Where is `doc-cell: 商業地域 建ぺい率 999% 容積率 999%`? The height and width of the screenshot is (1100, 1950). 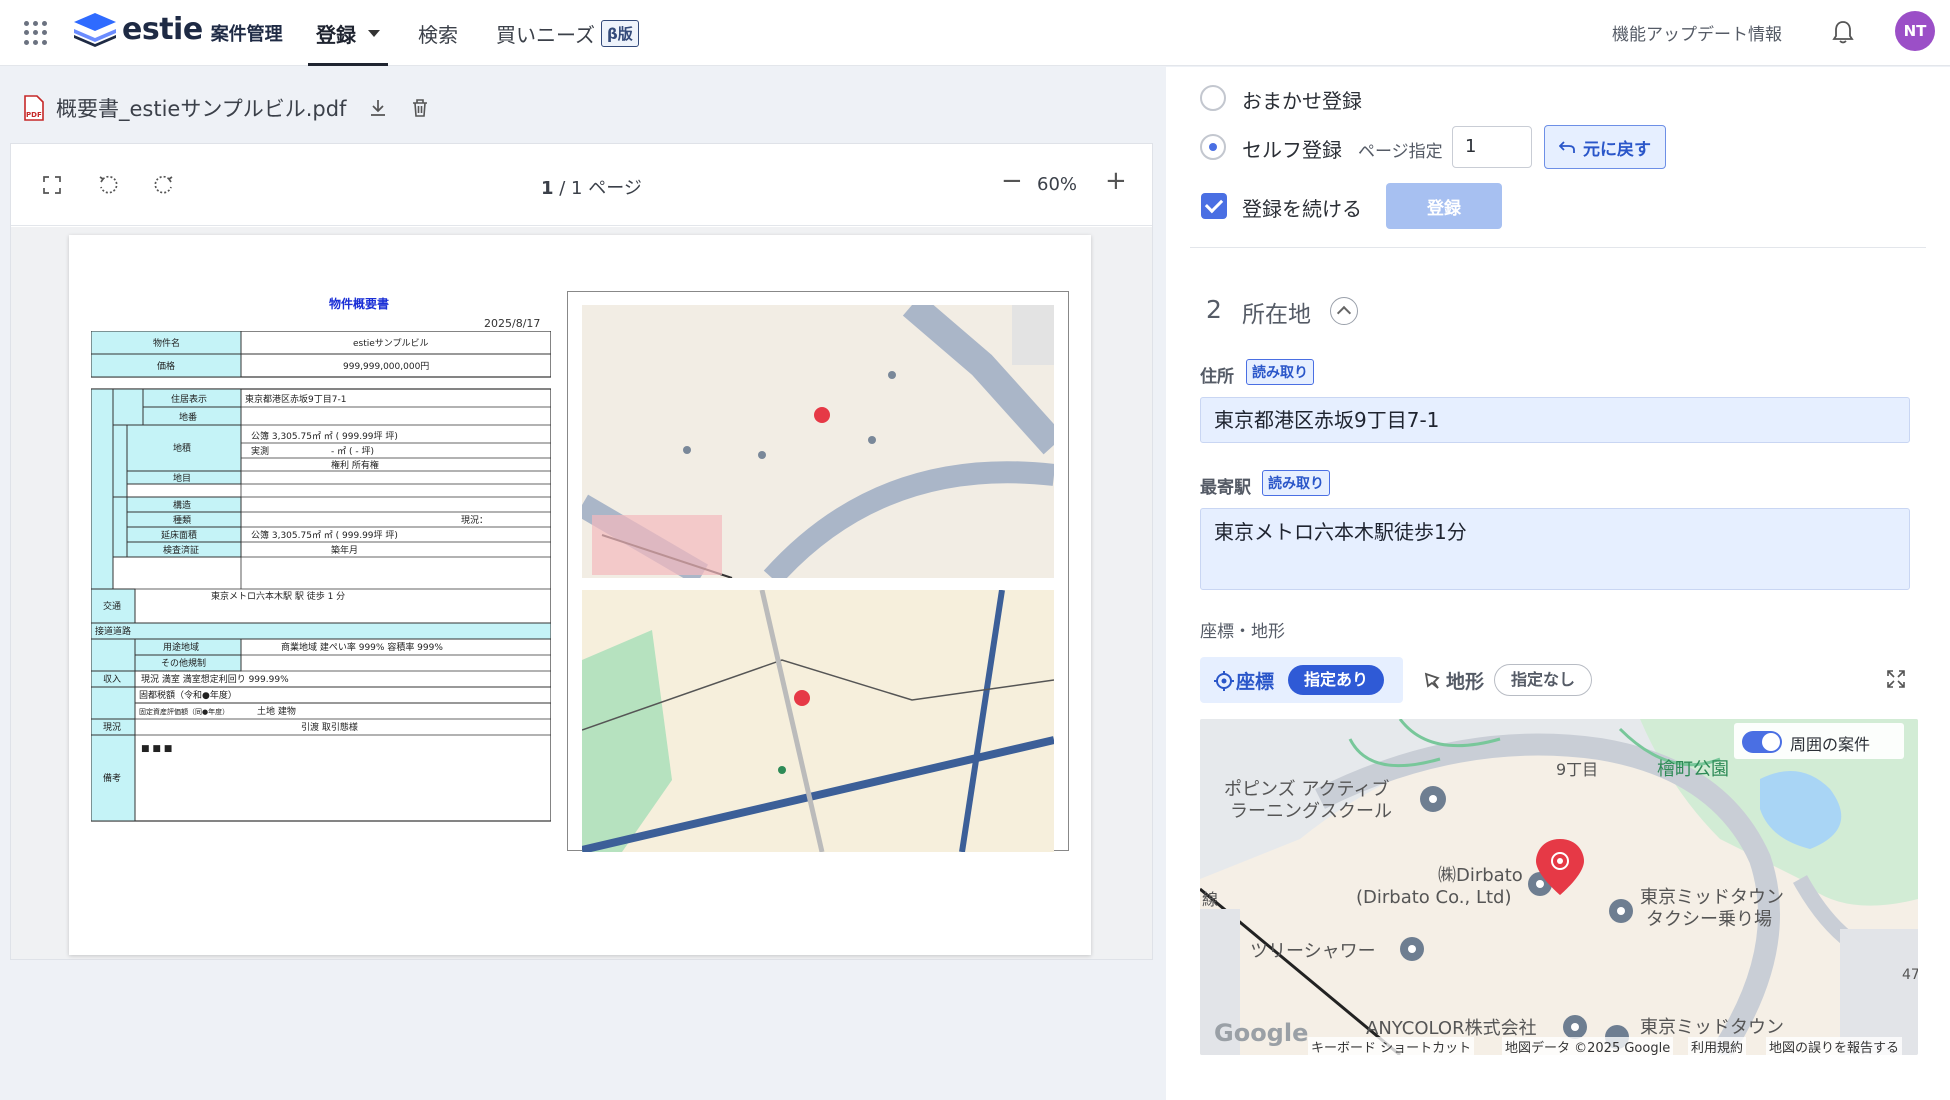
doc-cell: 商業地域 建ぺい率 999% 容積率 999% is located at coordinates (362, 647).